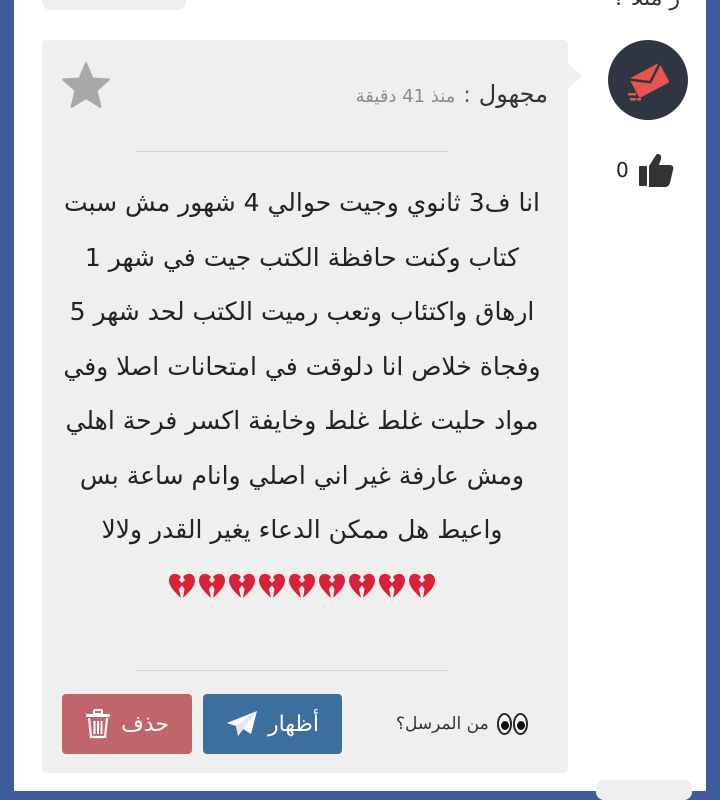  Describe the element at coordinates (644, 790) in the screenshot. I see `next-card-fragment` at that location.